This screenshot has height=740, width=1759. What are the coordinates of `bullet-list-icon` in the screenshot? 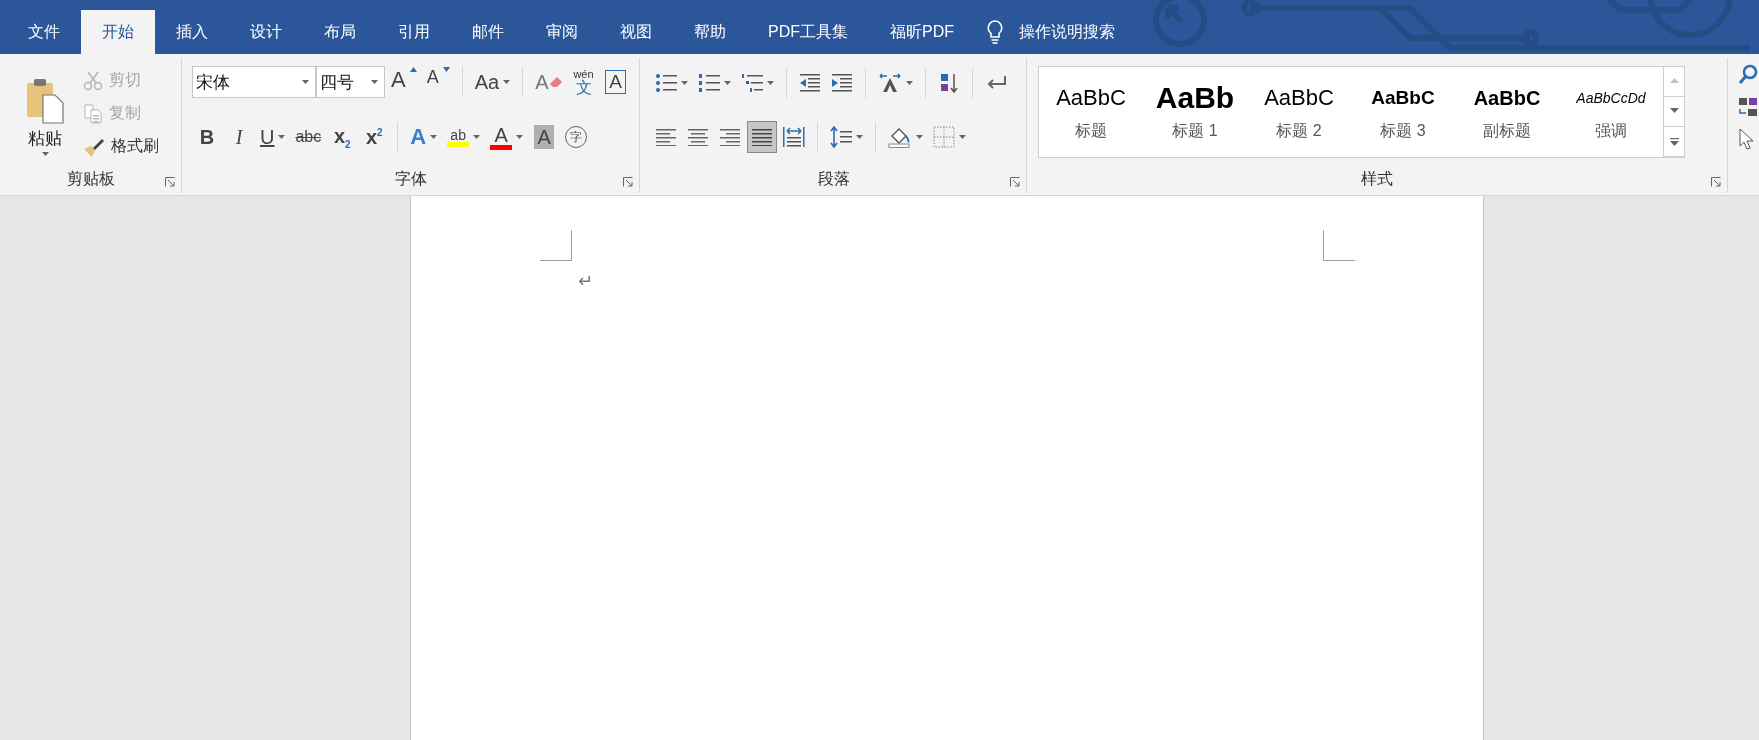 It's located at (666, 83).